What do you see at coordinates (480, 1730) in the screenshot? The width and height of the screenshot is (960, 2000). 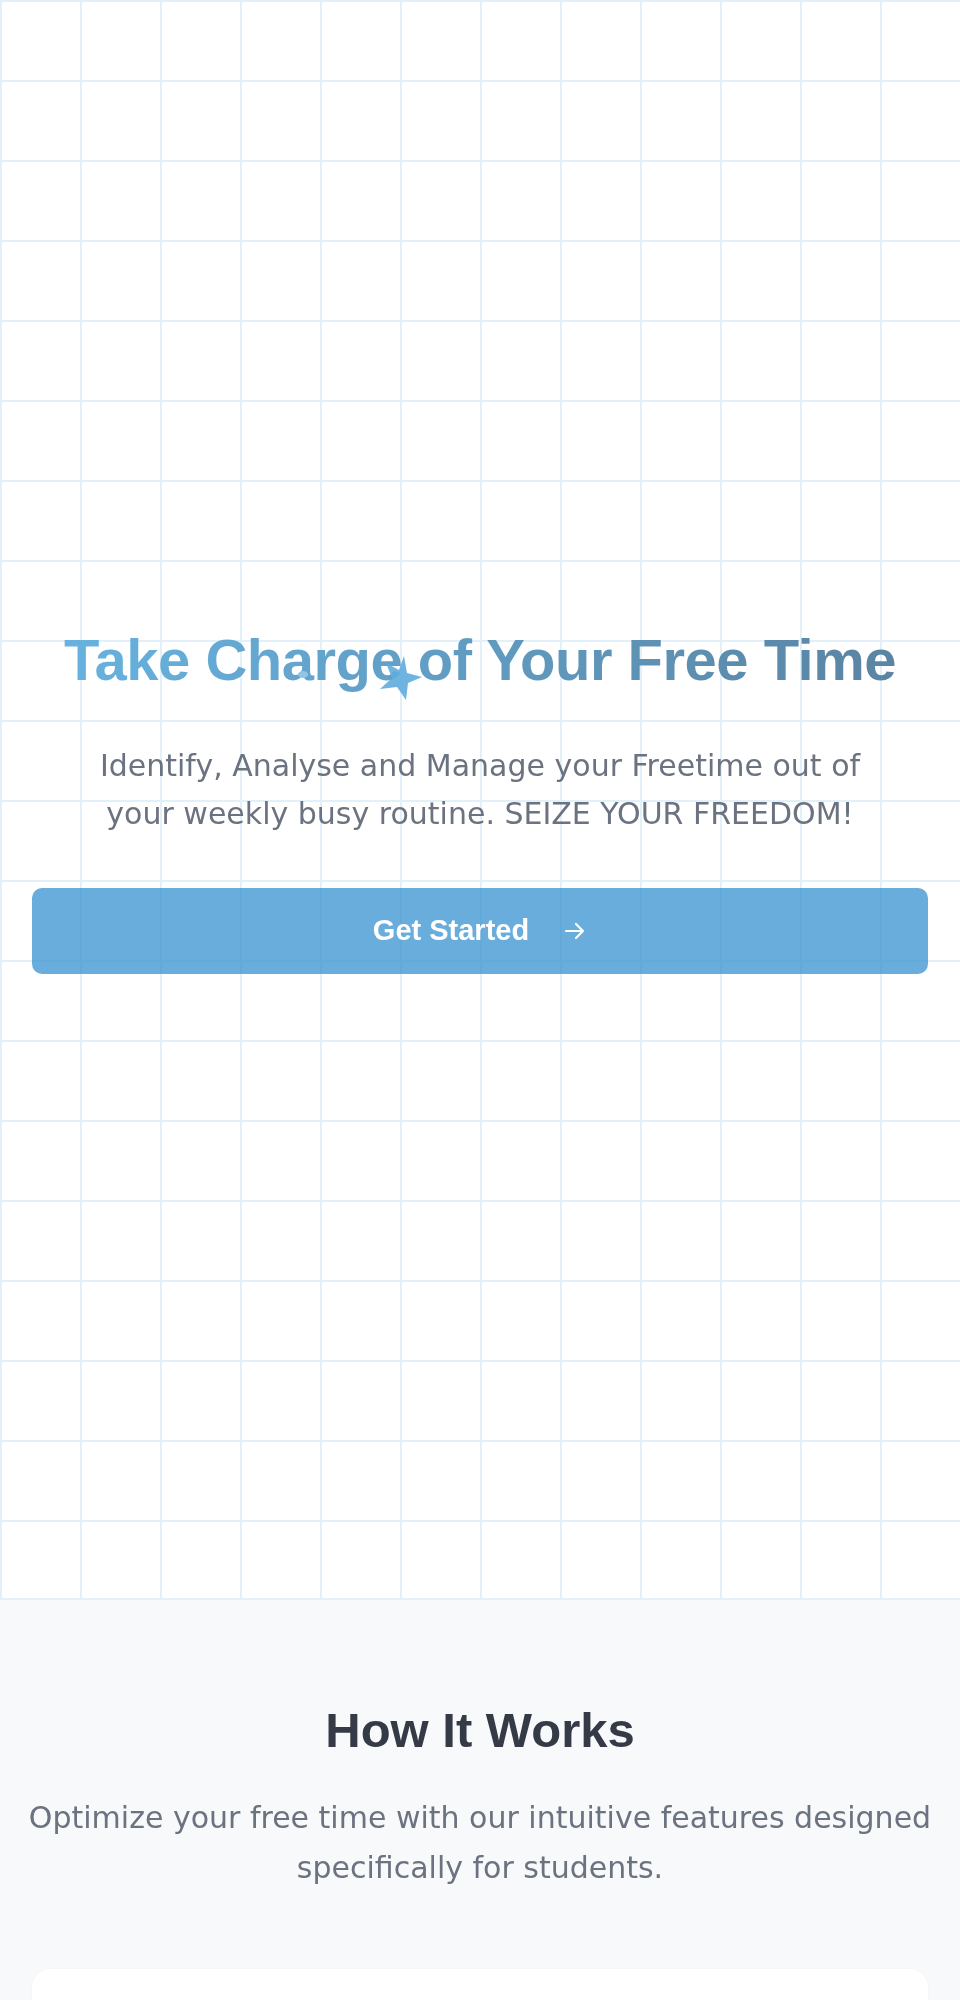 I see `section-title: How It Works` at bounding box center [480, 1730].